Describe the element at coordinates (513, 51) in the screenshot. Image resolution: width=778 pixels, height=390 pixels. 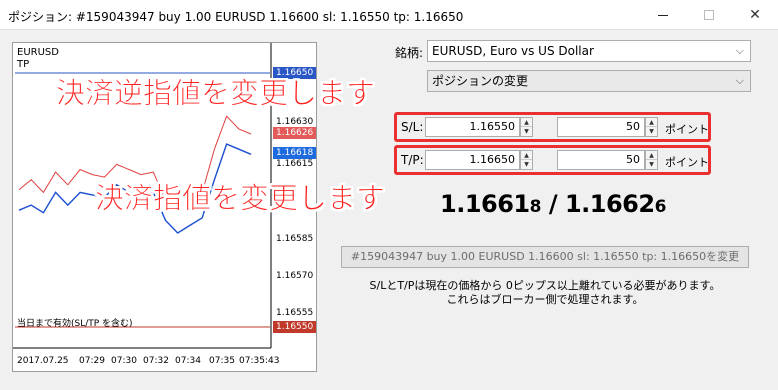
I see `symbol-select-value: EURUSD, Euro vs US Dollar` at that location.